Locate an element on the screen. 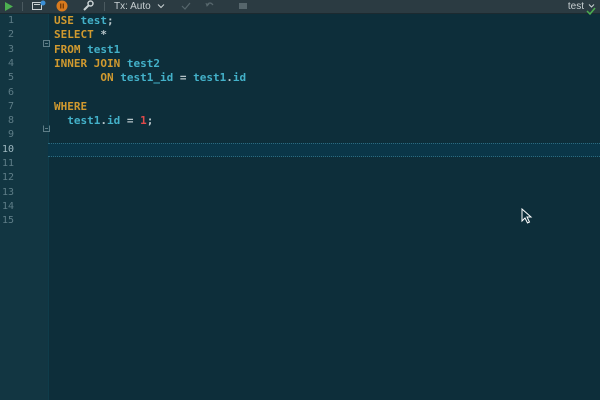 The width and height of the screenshot is (600, 400). chevron-down-icon is located at coordinates (161, 6).